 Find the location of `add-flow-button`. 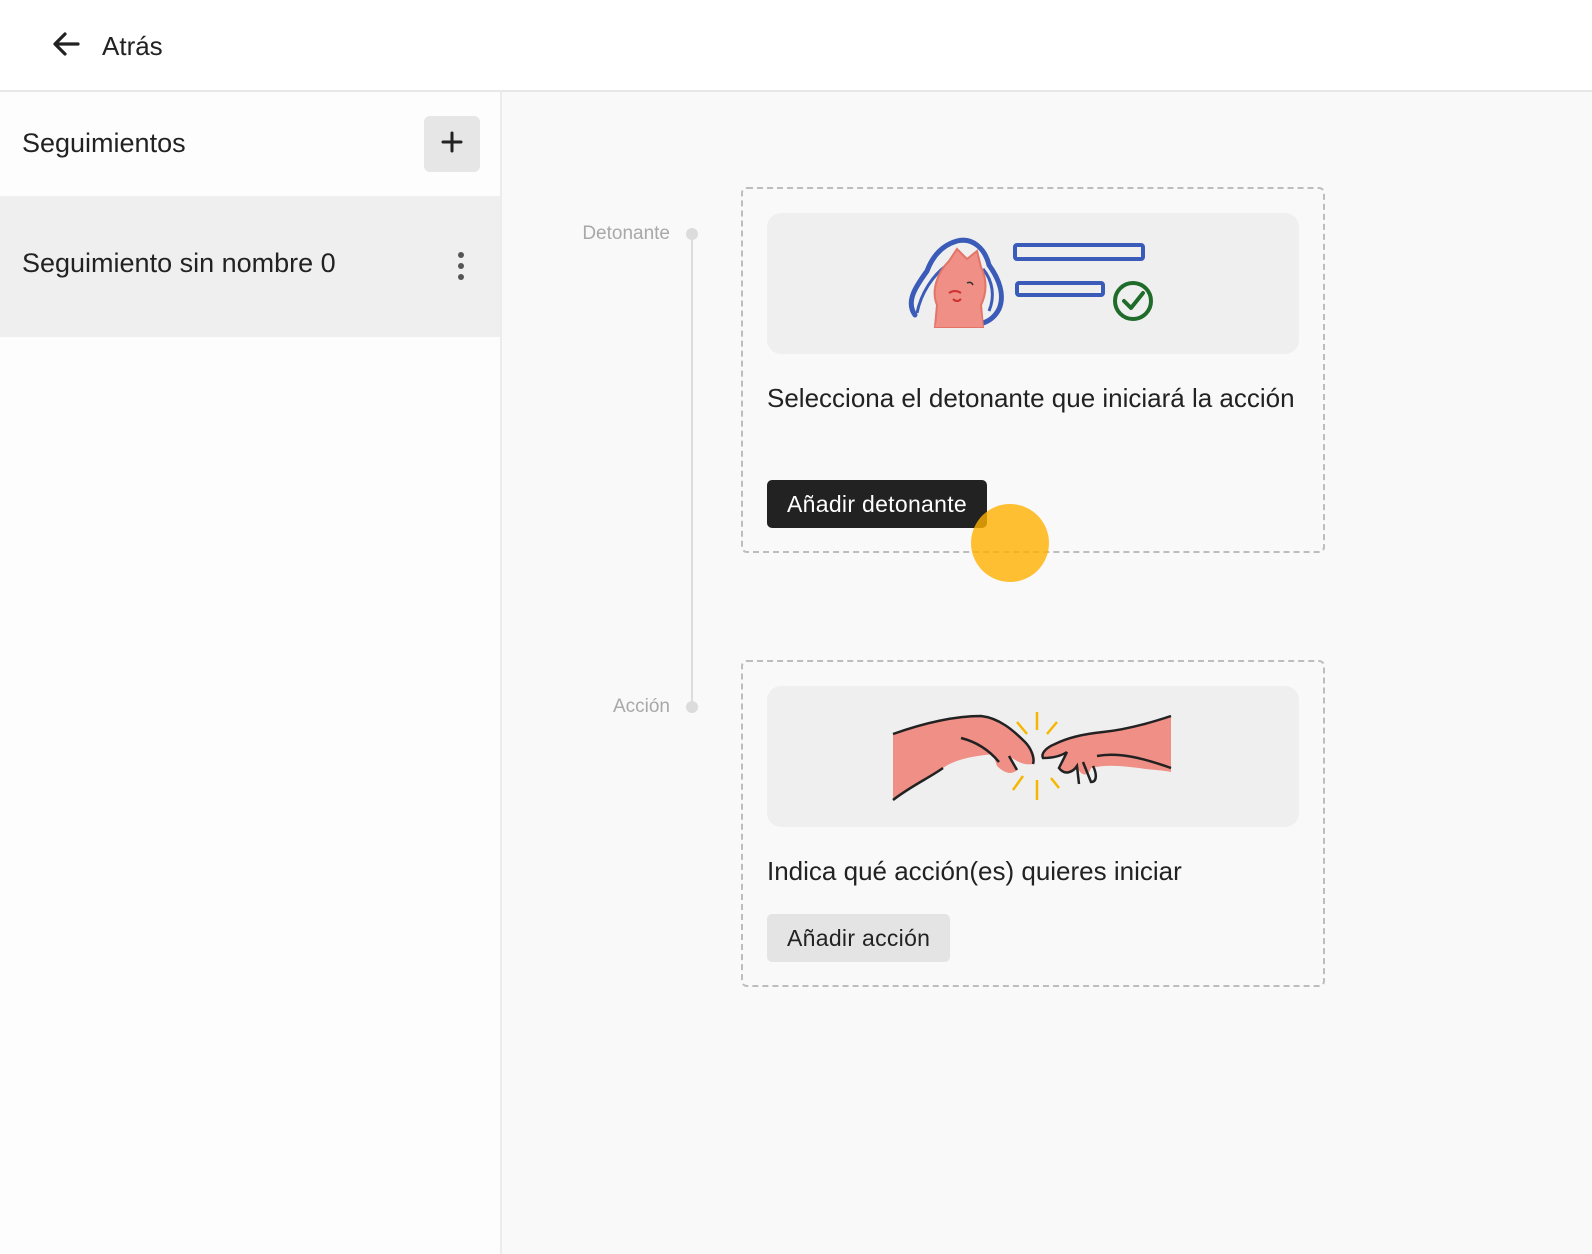

add-flow-button is located at coordinates (452, 144).